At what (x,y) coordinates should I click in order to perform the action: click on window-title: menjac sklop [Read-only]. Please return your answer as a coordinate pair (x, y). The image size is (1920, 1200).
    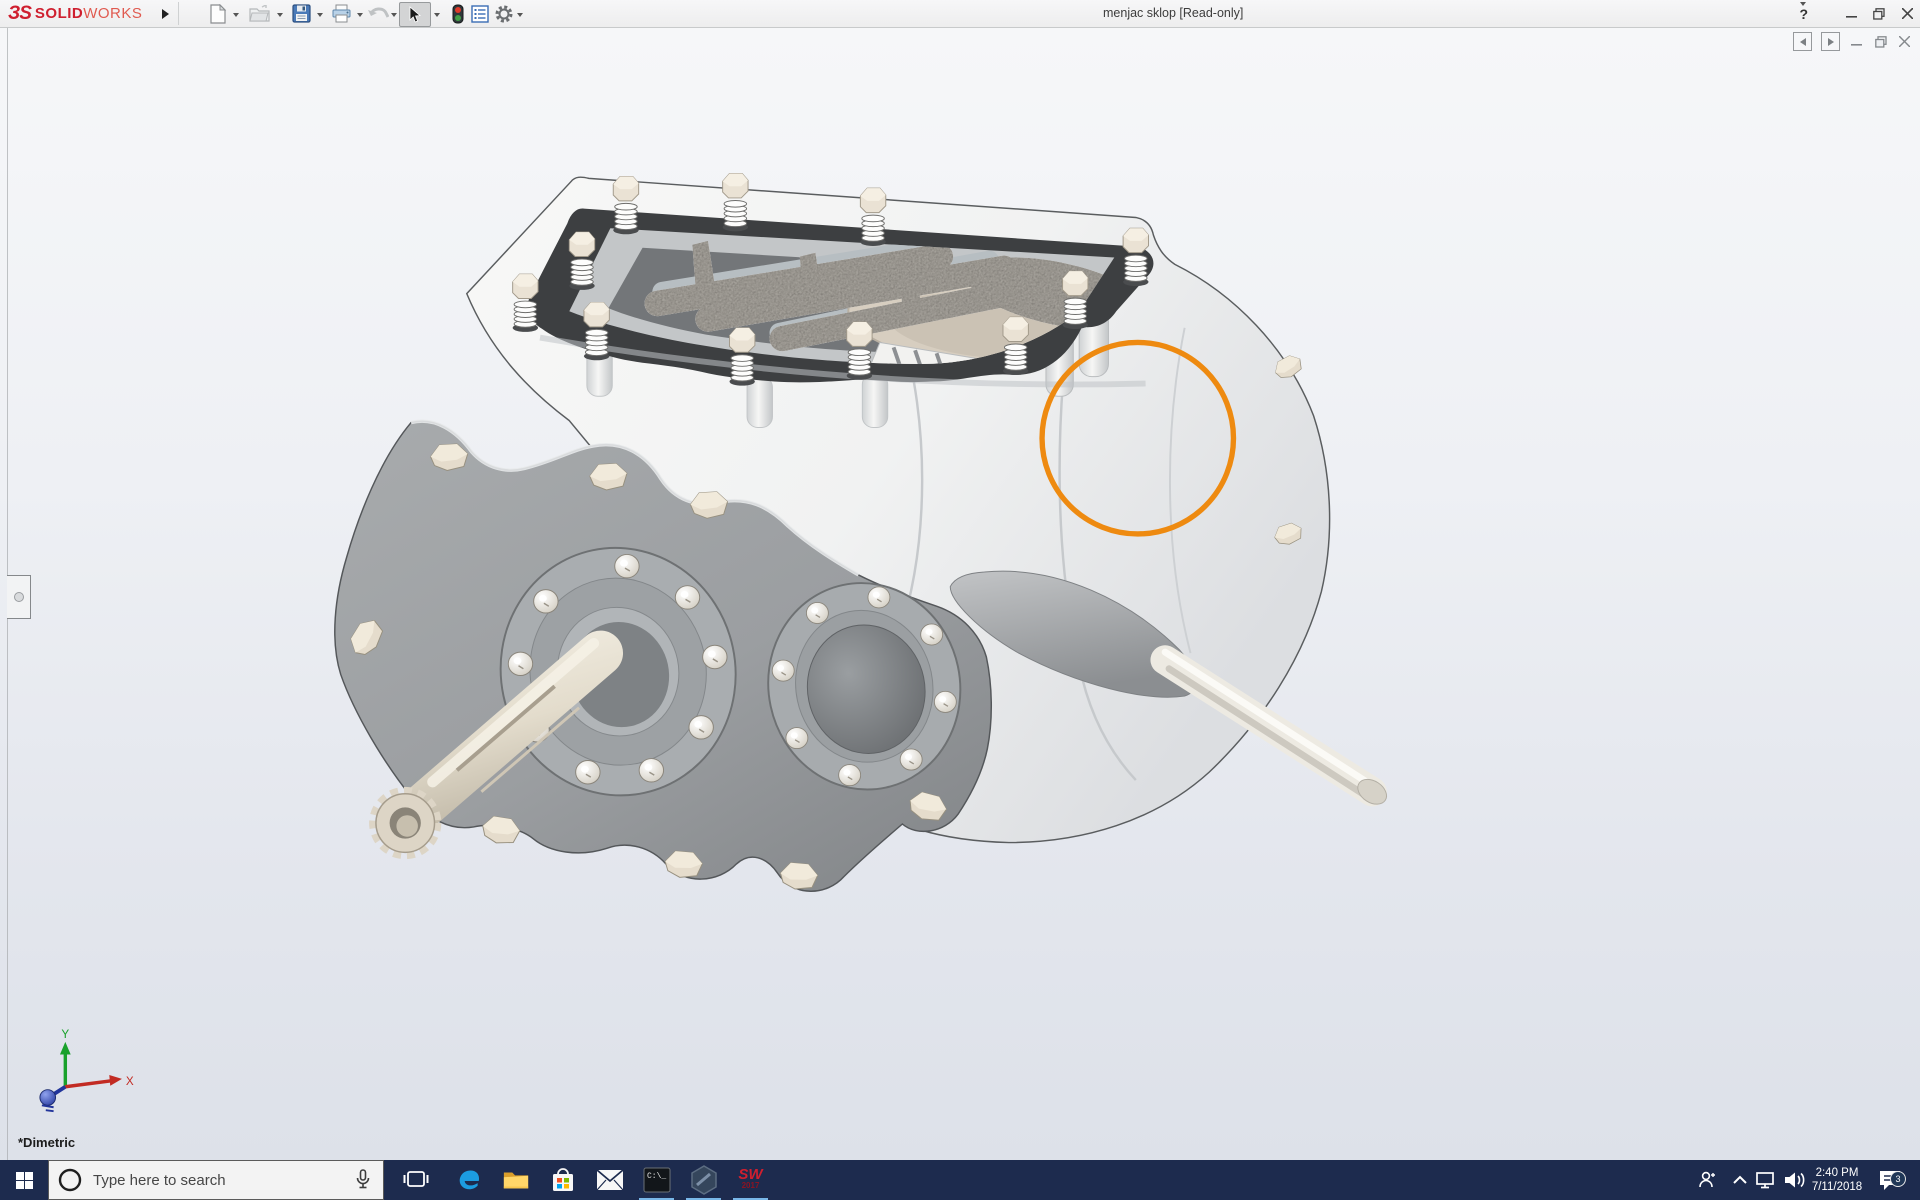
    Looking at the image, I should click on (1173, 13).